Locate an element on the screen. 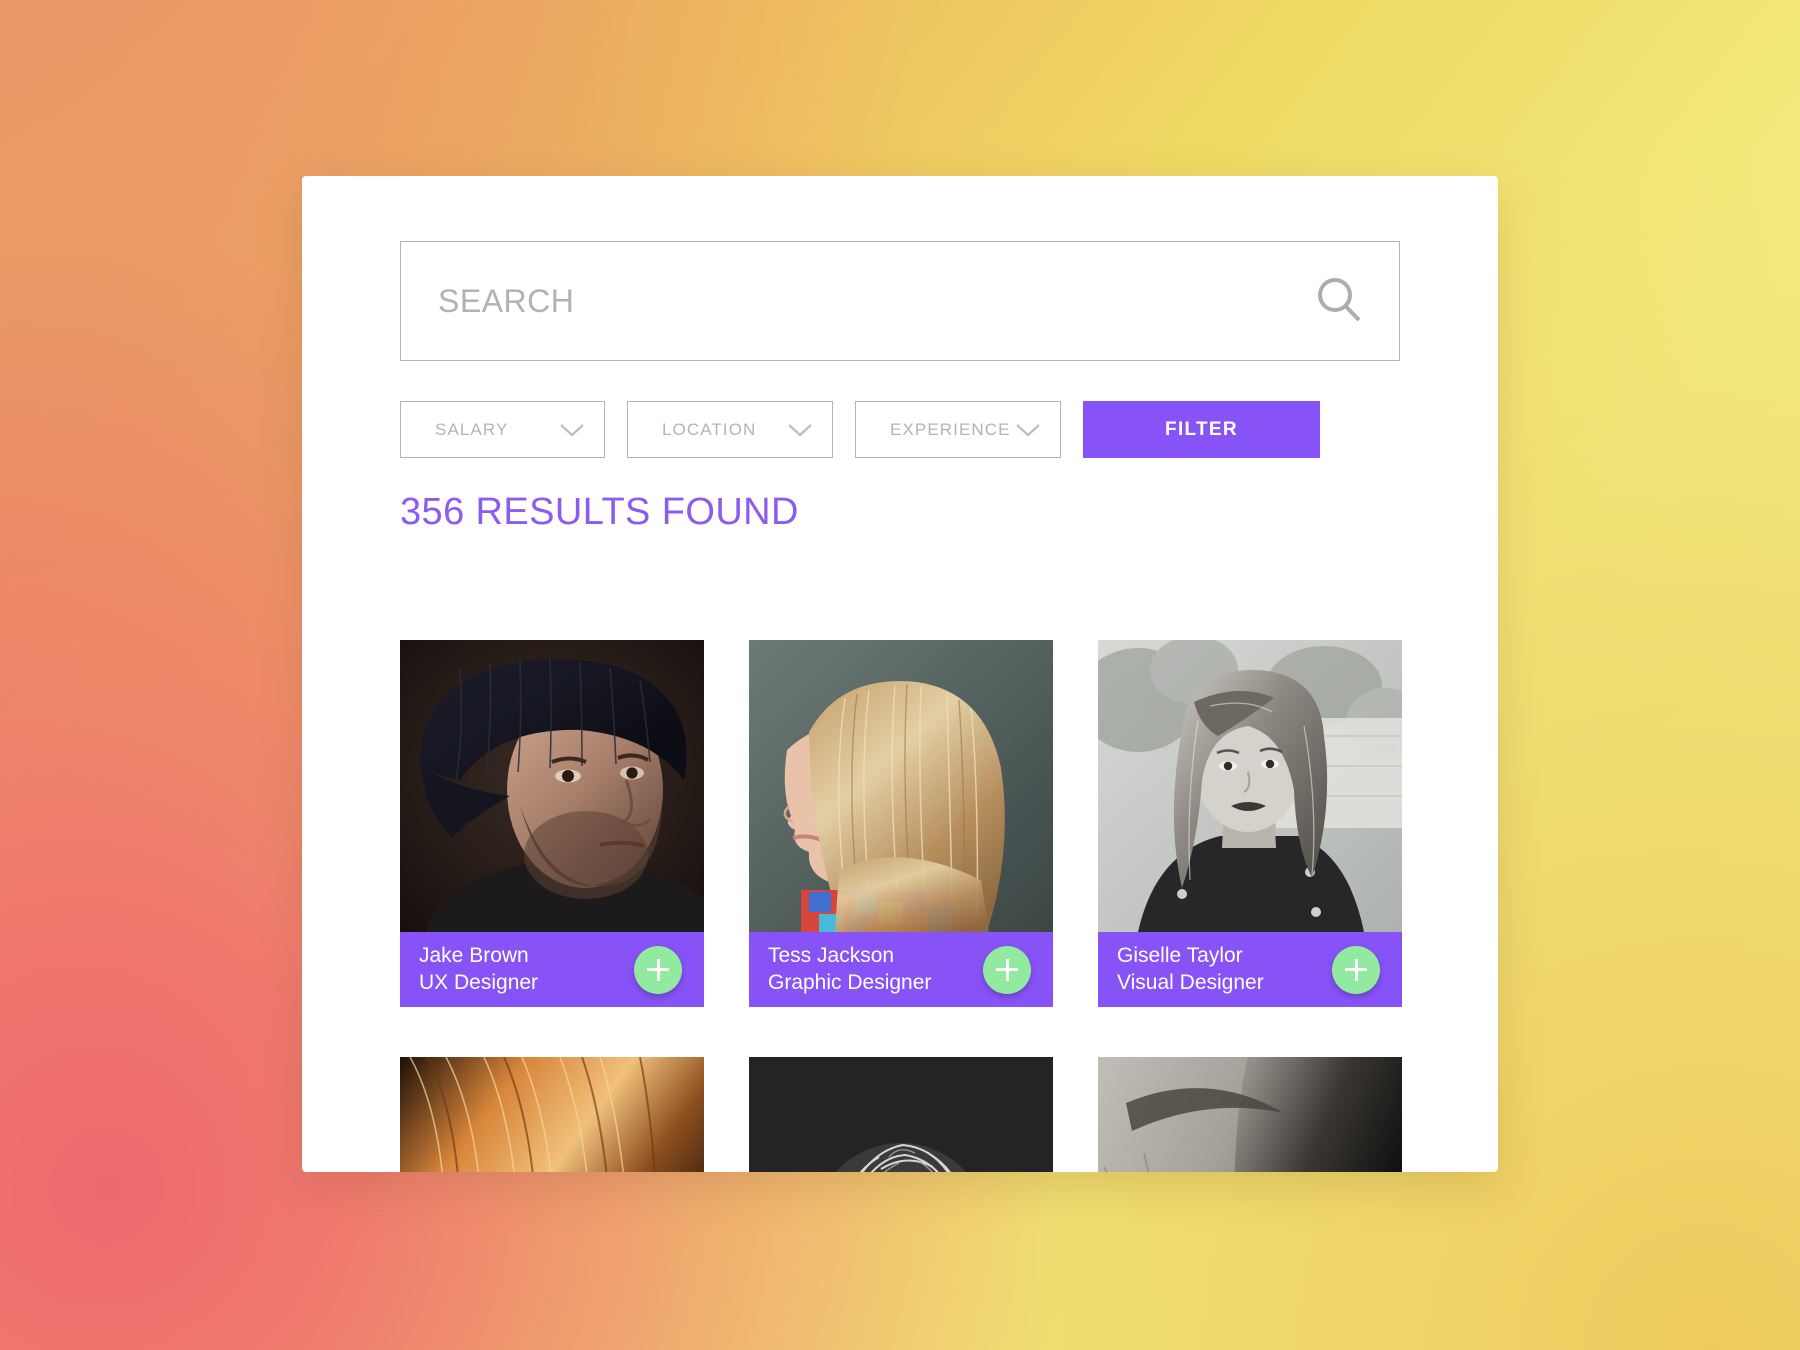  location-dropdown: LOCATION is located at coordinates (730, 429).